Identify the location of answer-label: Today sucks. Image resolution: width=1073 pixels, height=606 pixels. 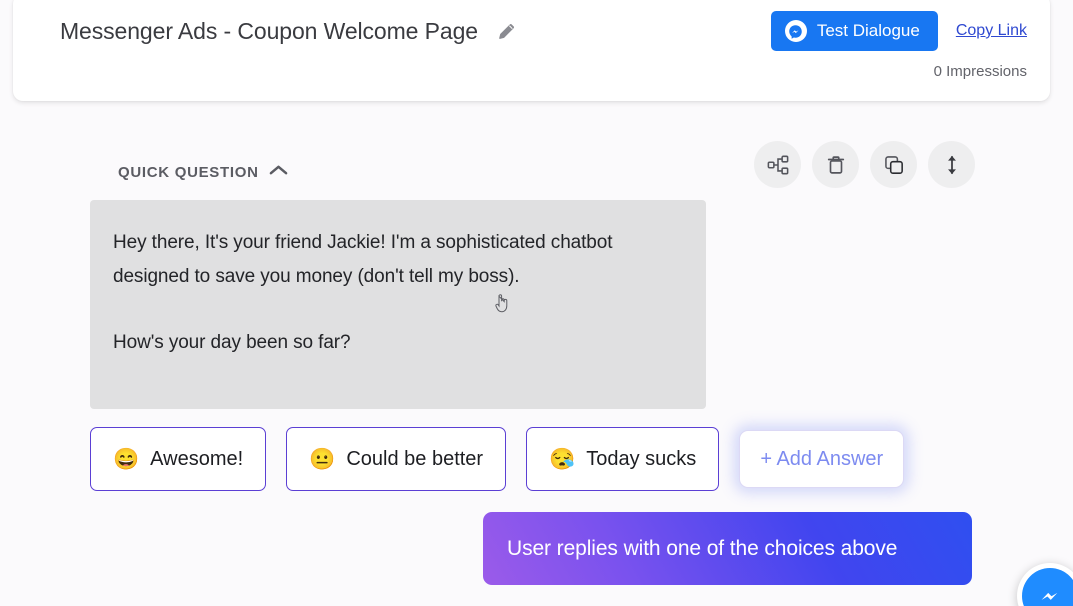
(641, 458).